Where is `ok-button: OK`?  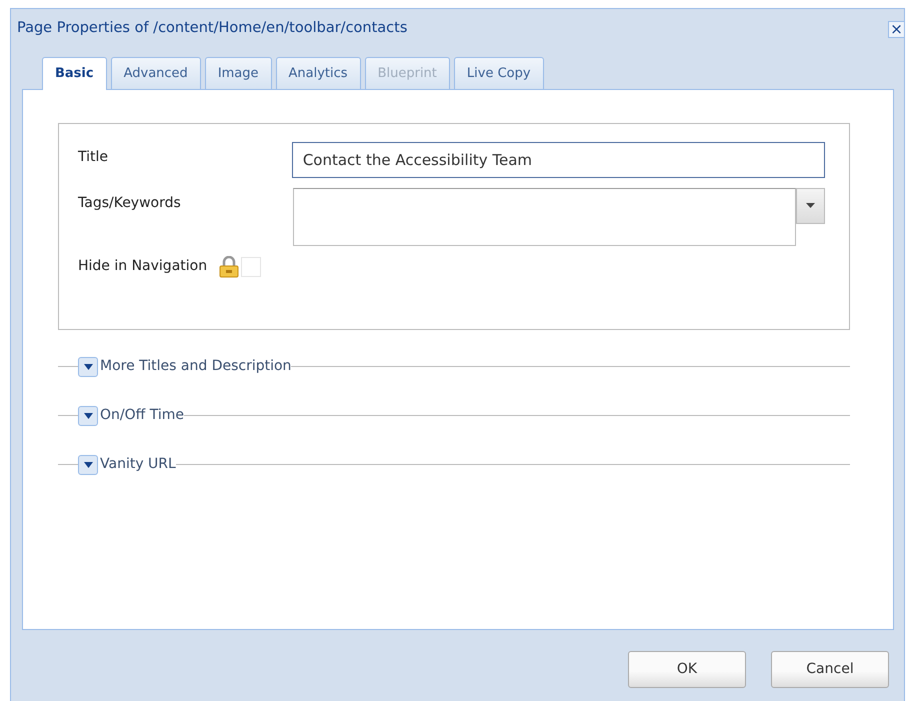 ok-button: OK is located at coordinates (687, 669).